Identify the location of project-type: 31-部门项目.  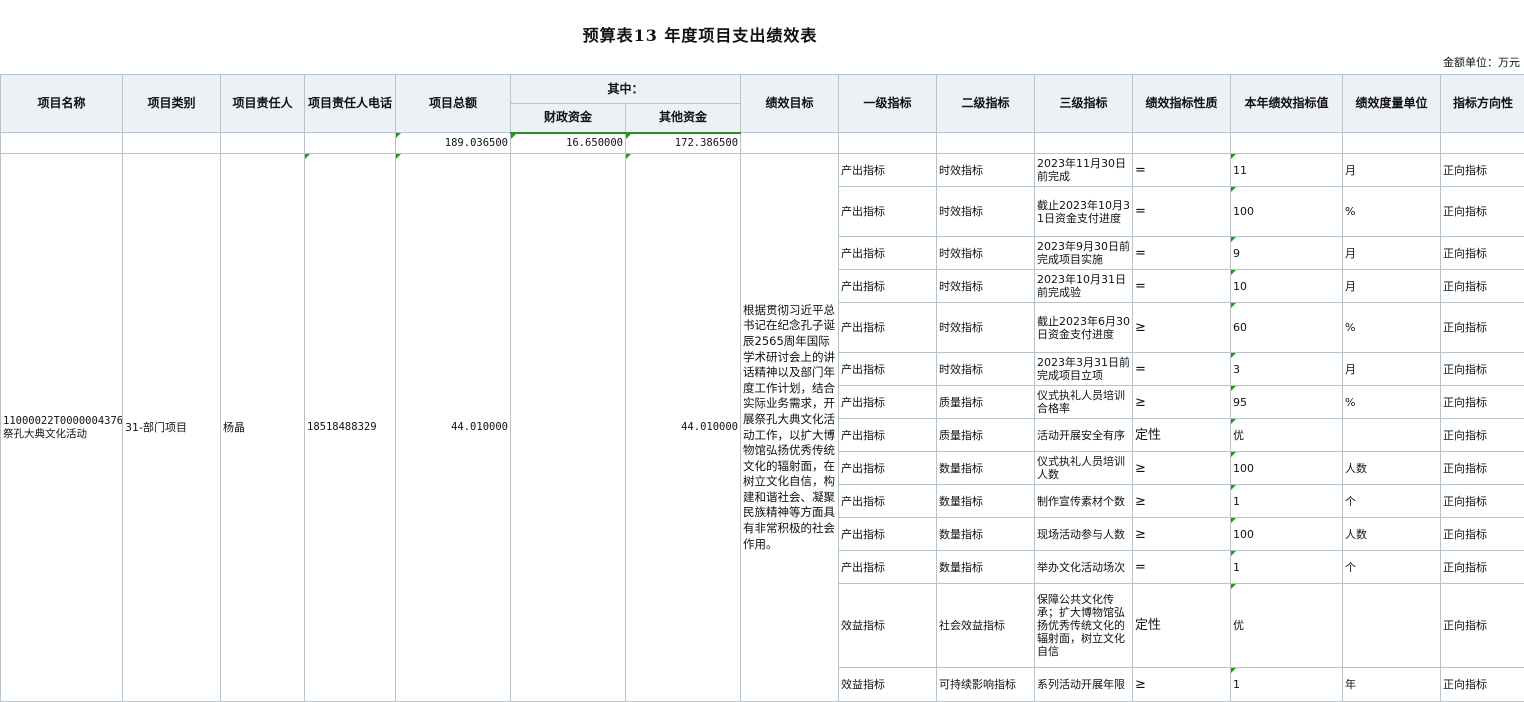
(171, 427).